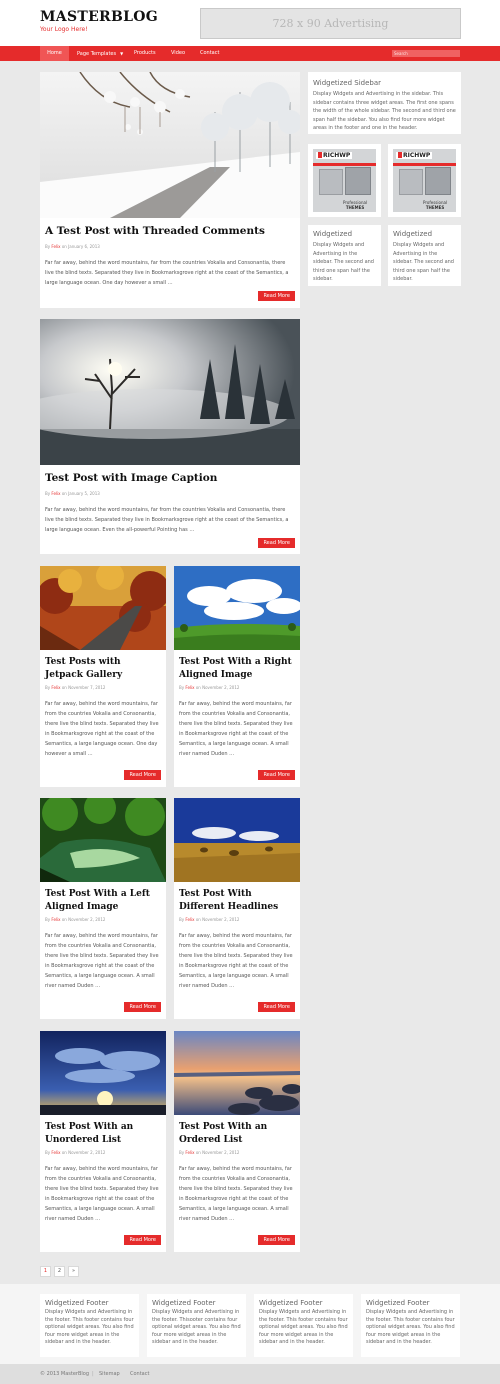 The image size is (500, 1384). What do you see at coordinates (145, 53) in the screenshot?
I see `nav-item-products: Products` at bounding box center [145, 53].